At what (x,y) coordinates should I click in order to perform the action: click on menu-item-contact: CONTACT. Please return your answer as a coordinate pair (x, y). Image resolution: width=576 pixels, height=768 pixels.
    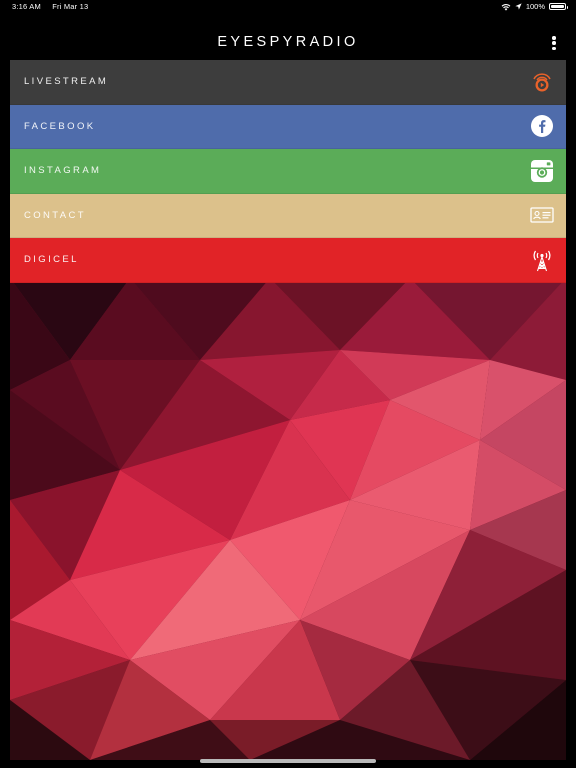
    Looking at the image, I should click on (288, 215).